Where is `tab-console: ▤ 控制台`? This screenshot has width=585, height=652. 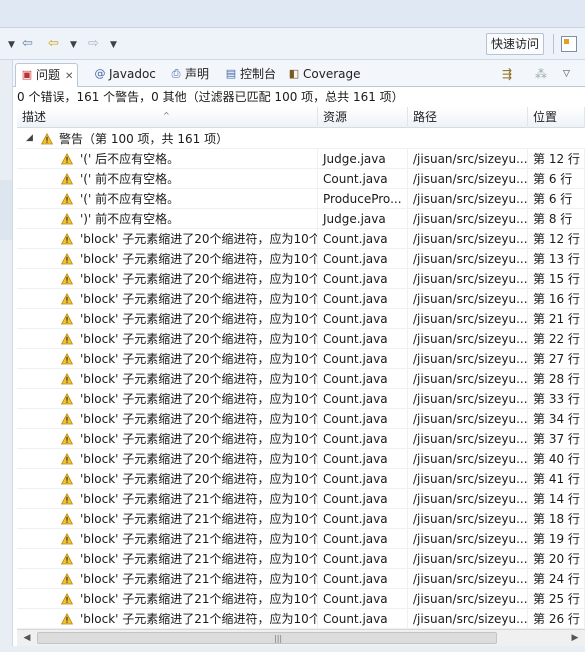 tab-console: ▤ 控制台 is located at coordinates (248, 75).